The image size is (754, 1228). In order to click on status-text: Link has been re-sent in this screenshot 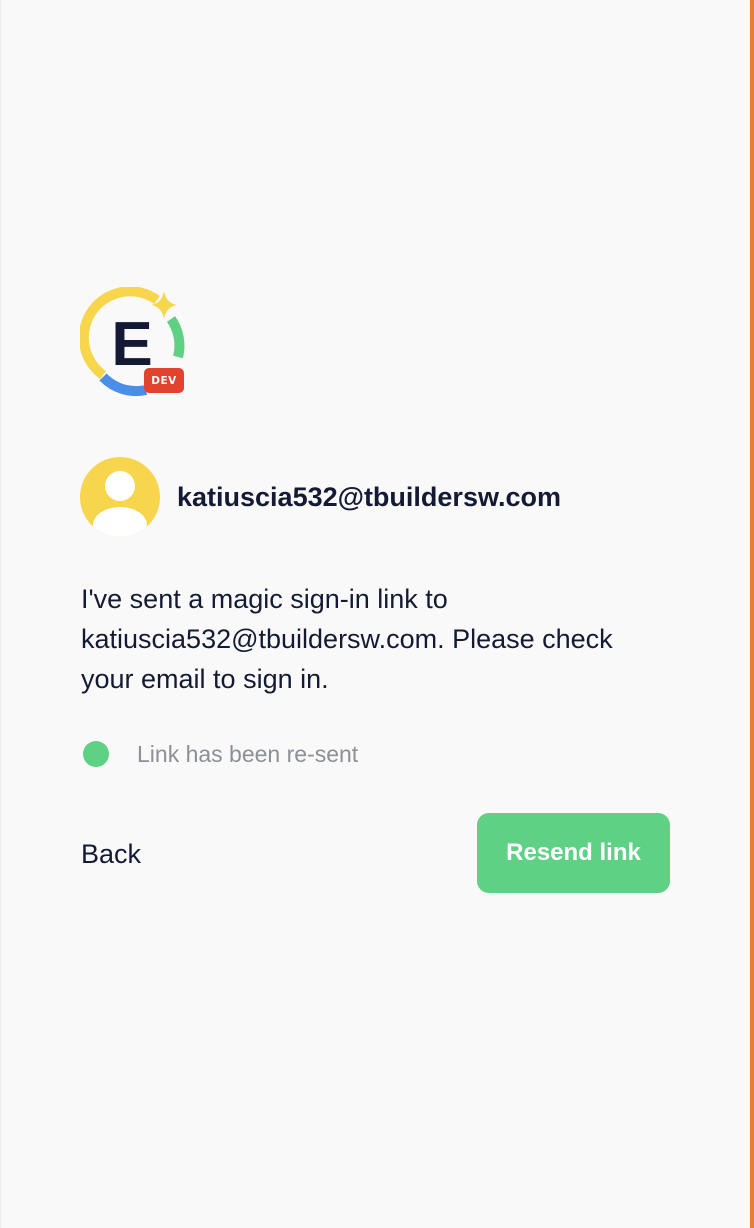, I will do `click(248, 753)`.